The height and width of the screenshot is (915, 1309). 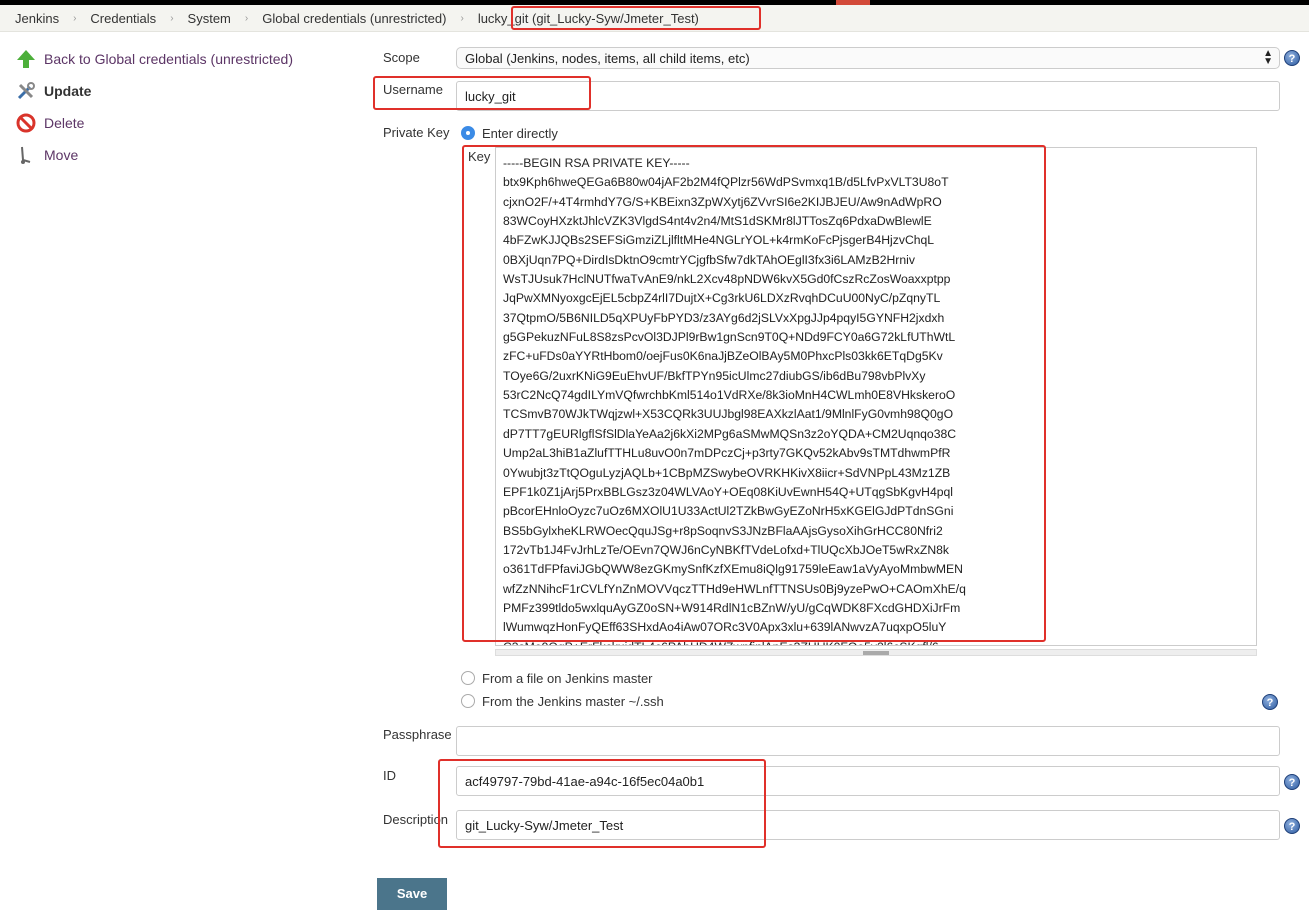 I want to click on from-ssh-radio, so click(x=468, y=701).